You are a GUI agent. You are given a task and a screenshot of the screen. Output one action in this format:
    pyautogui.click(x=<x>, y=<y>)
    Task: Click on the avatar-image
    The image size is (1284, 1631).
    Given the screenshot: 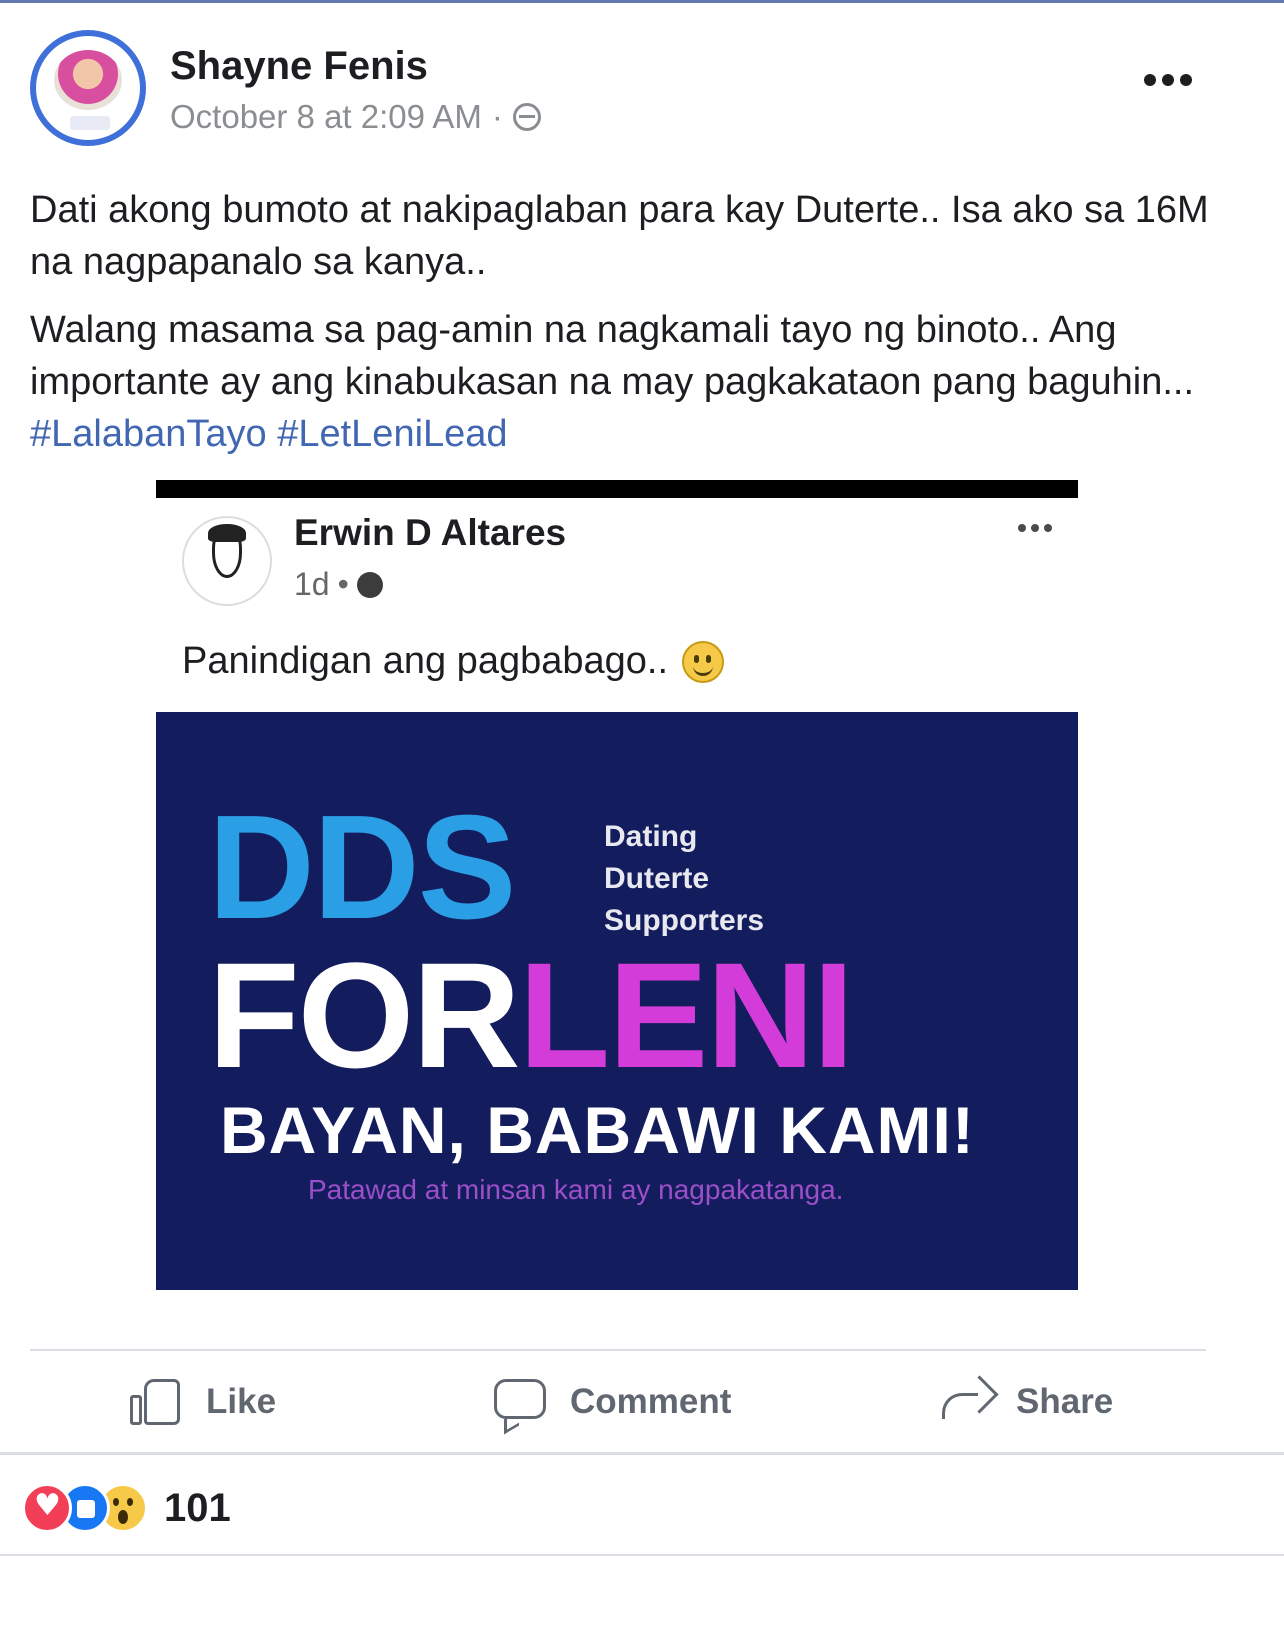 What is the action you would take?
    pyautogui.click(x=88, y=88)
    